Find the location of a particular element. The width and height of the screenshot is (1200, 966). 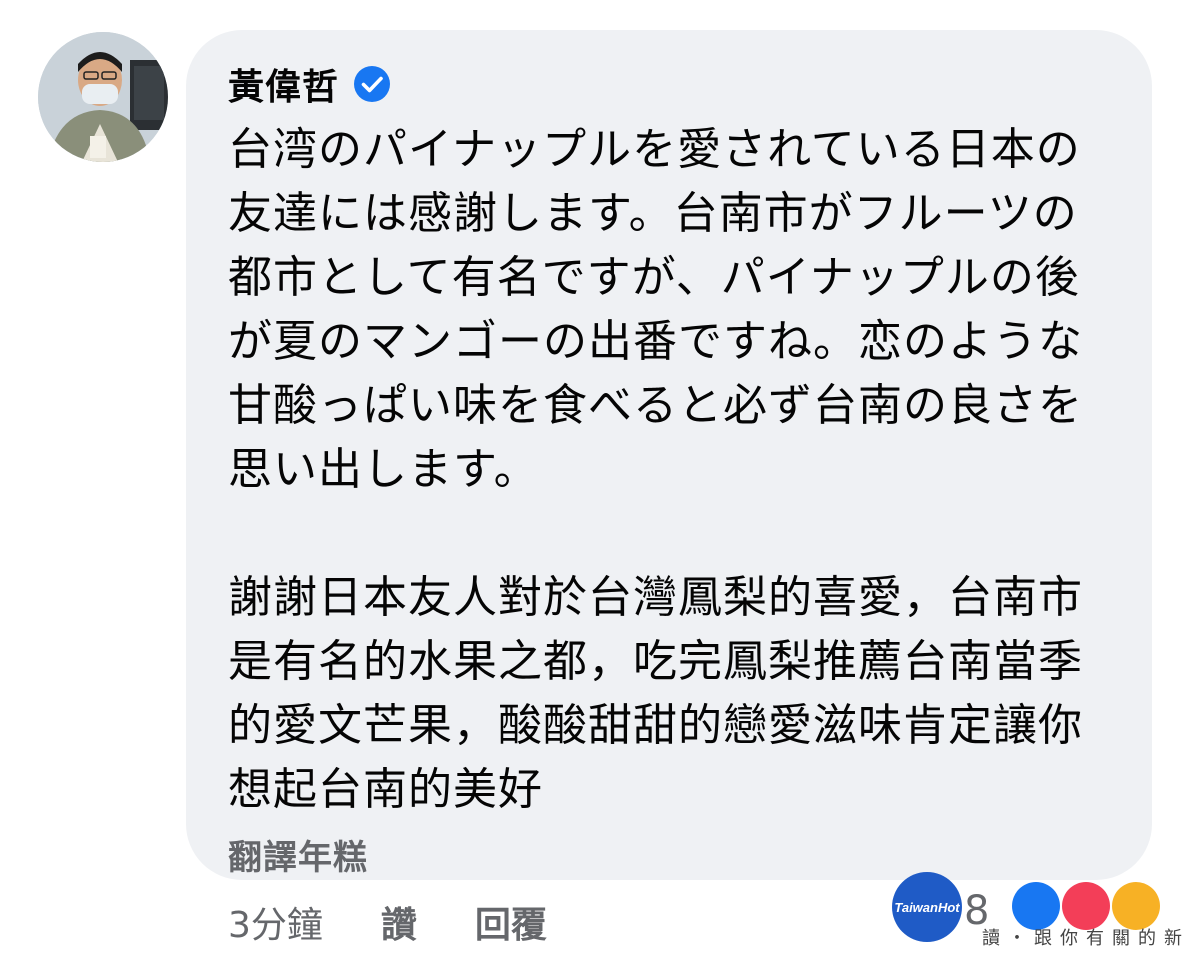

reply-button: 回覆 is located at coordinates (511, 922).